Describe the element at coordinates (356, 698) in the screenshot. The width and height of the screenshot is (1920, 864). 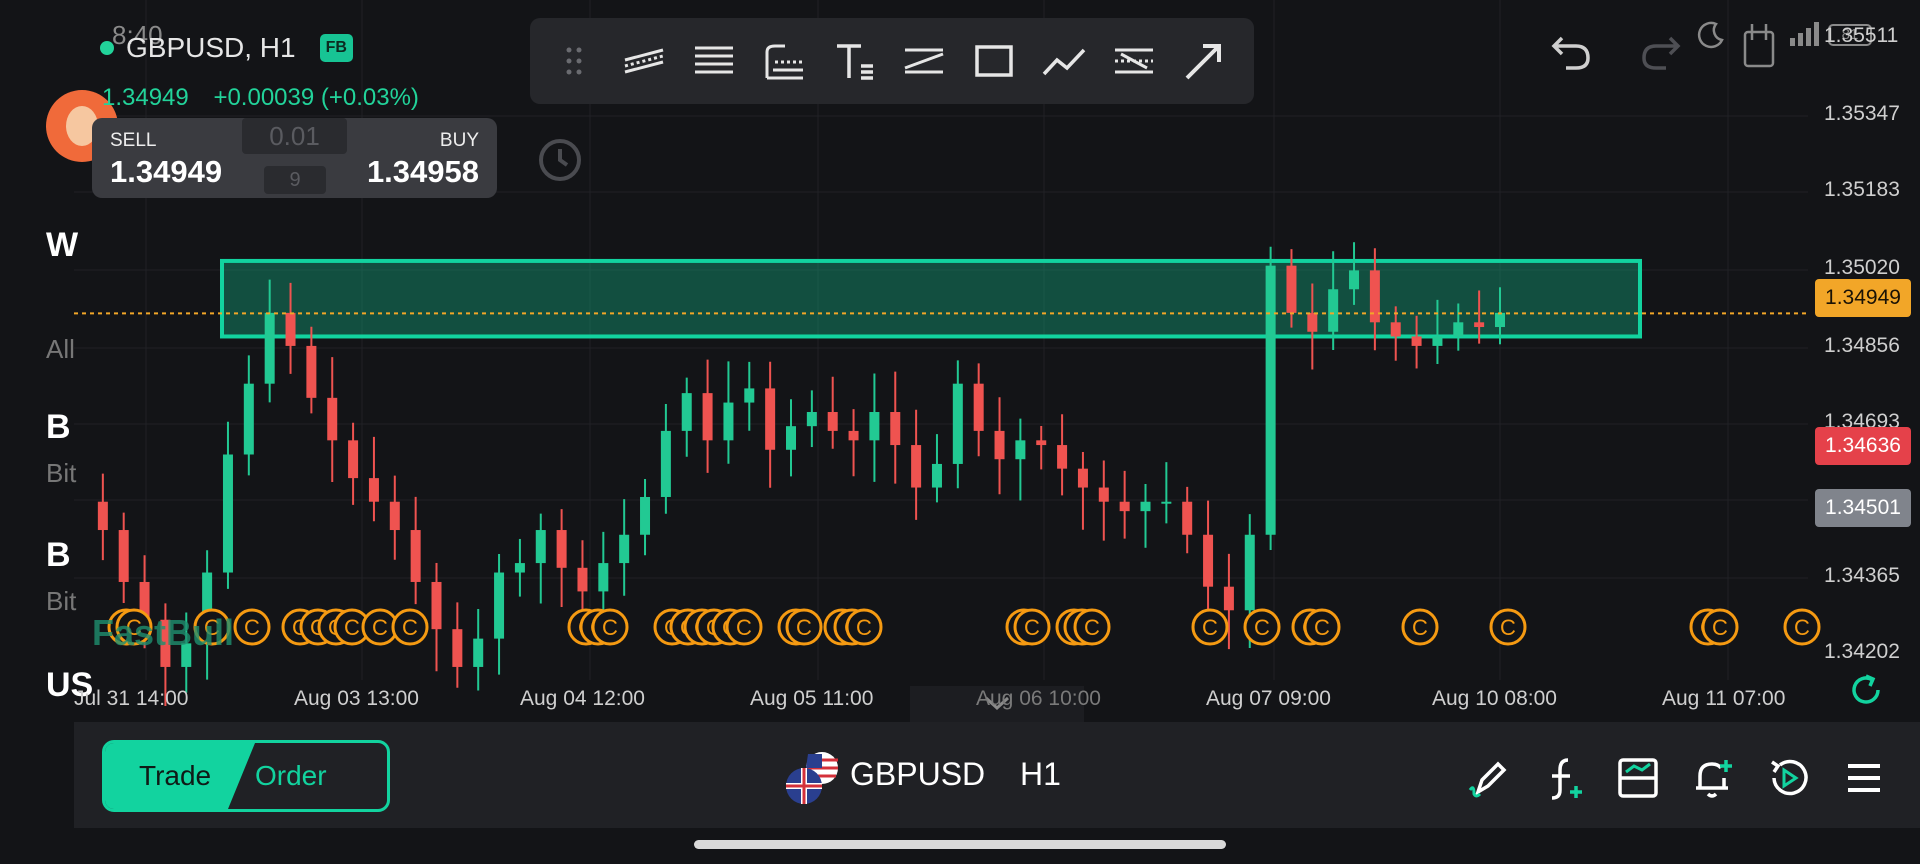
I see `time-axis-label: Aug 03 13:00` at that location.